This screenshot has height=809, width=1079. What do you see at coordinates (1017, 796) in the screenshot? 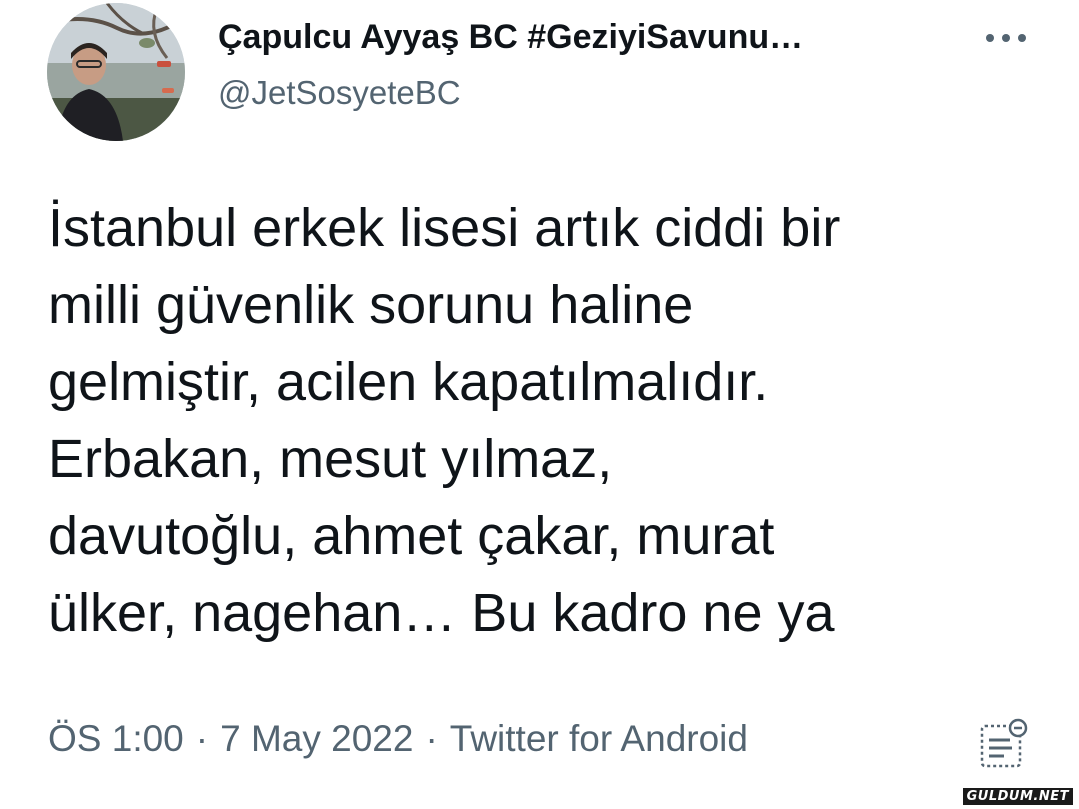
I see `watermark: GULDUM.NET` at bounding box center [1017, 796].